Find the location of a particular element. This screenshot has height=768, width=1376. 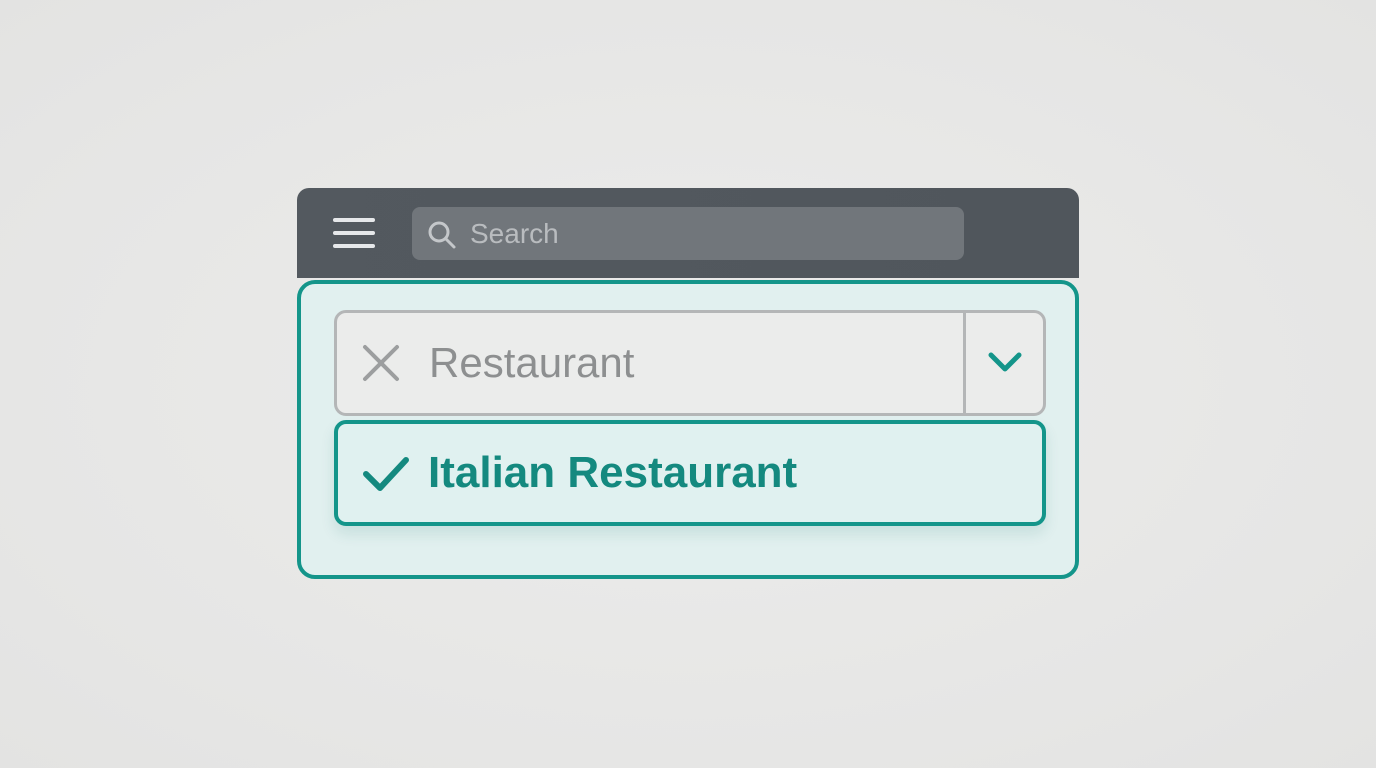

search-icon is located at coordinates (442, 235).